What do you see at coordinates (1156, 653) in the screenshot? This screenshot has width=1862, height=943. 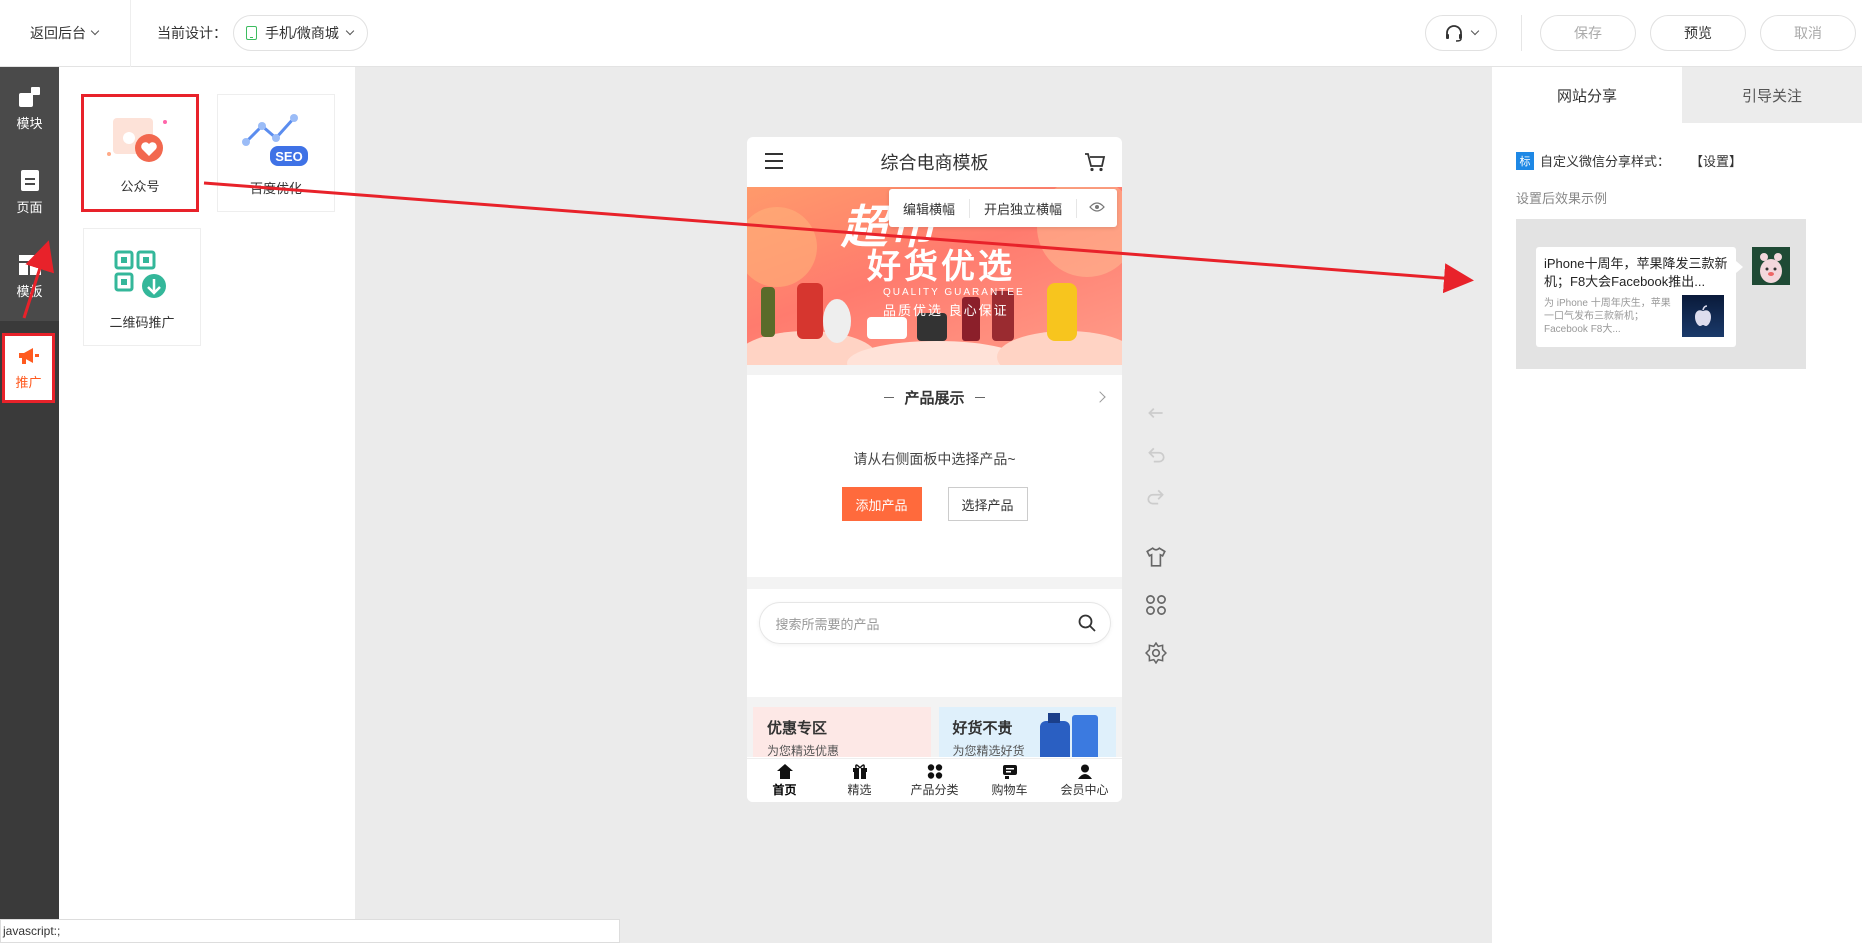 I see `gear-icon` at bounding box center [1156, 653].